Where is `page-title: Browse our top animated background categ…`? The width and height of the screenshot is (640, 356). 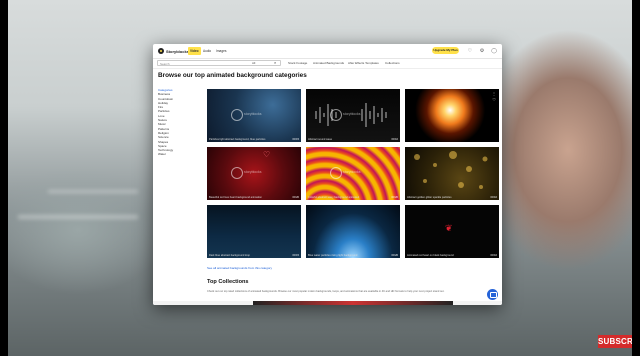
page-title: Browse our top animated background categ… is located at coordinates (232, 75).